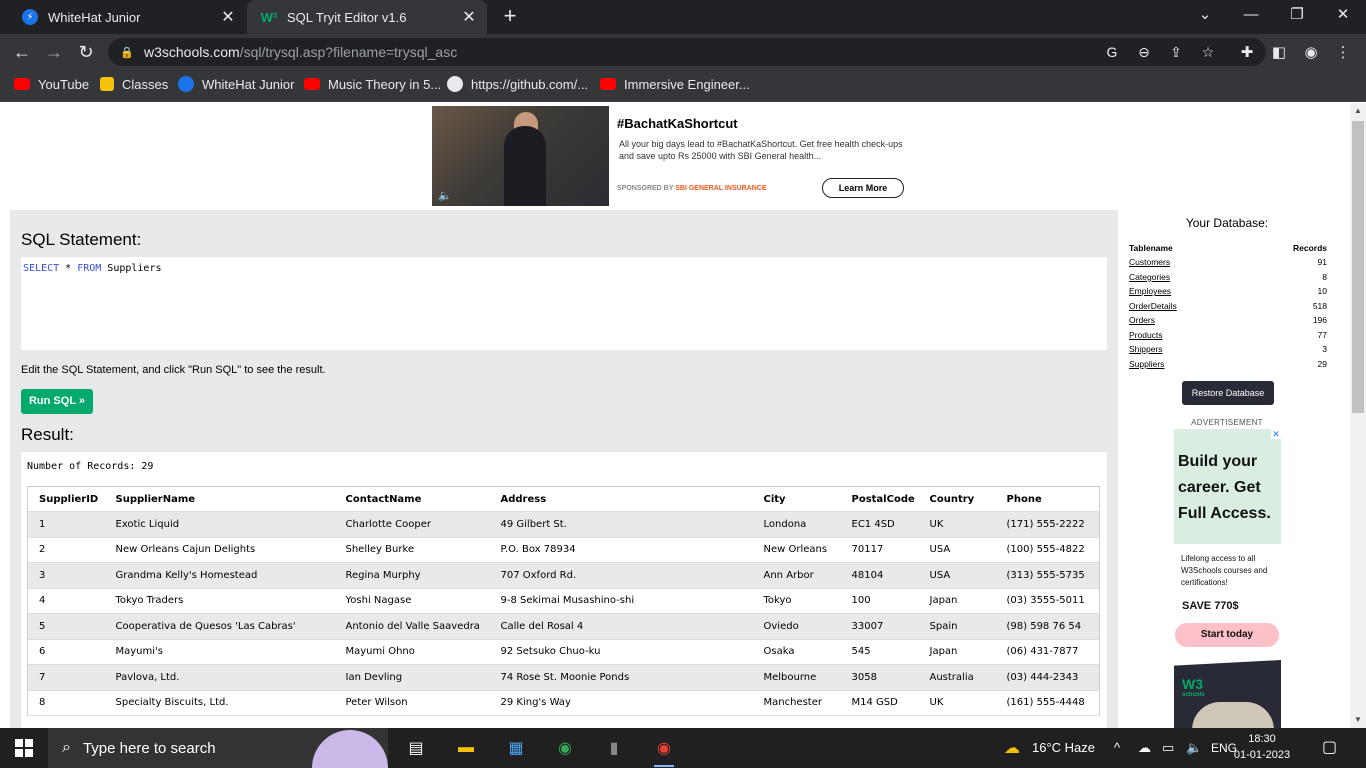 This screenshot has width=1366, height=768. I want to click on page-scrollbar: ▲ ▼, so click(1358, 415).